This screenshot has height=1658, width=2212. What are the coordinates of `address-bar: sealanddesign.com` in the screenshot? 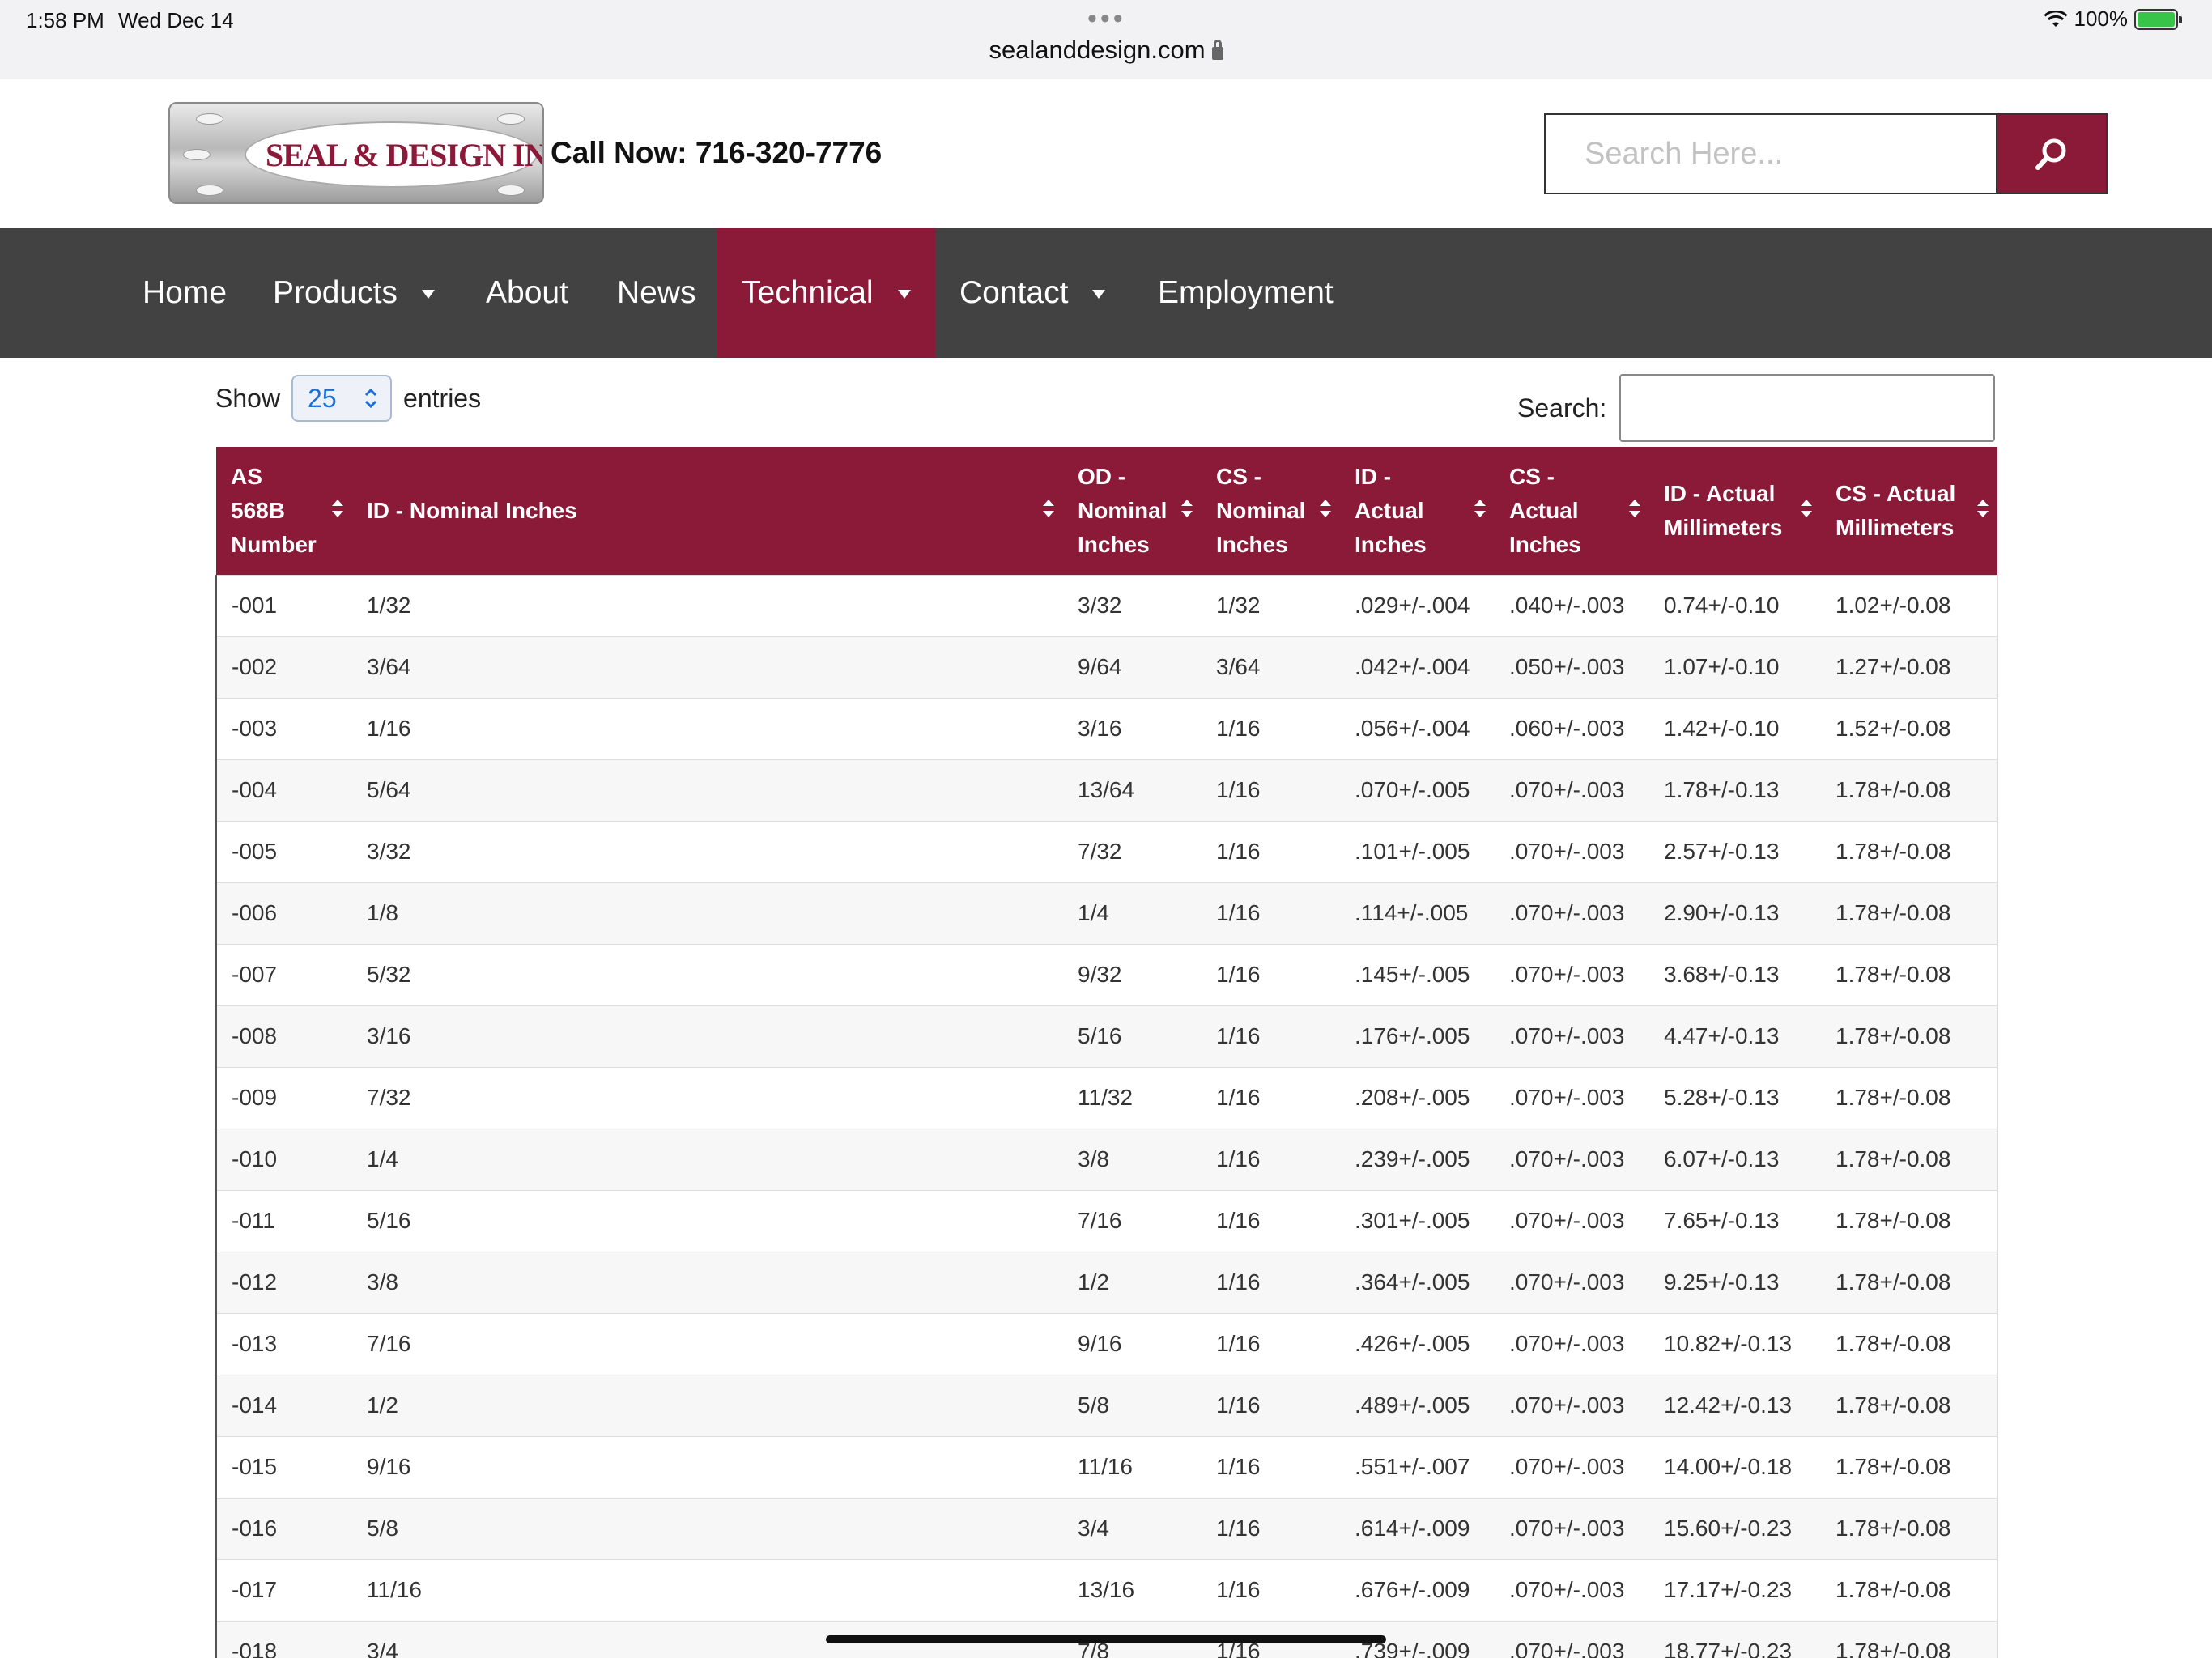 It's located at (1106, 50).